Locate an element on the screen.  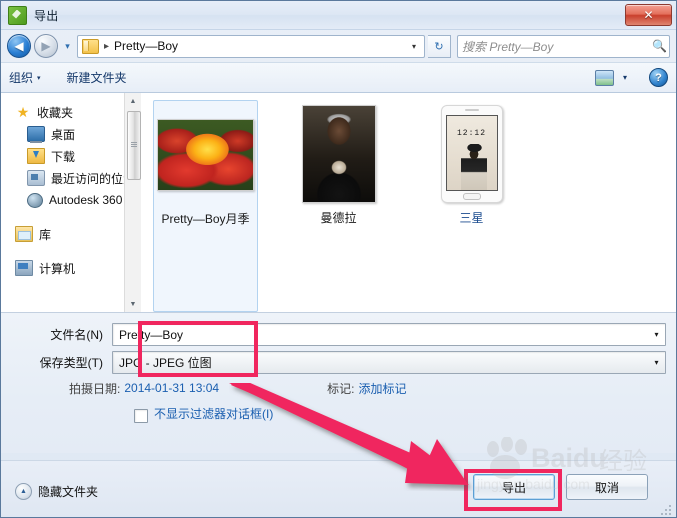
sidebar-item-label: Autodesk 360 is located at coordinates (86, 200).